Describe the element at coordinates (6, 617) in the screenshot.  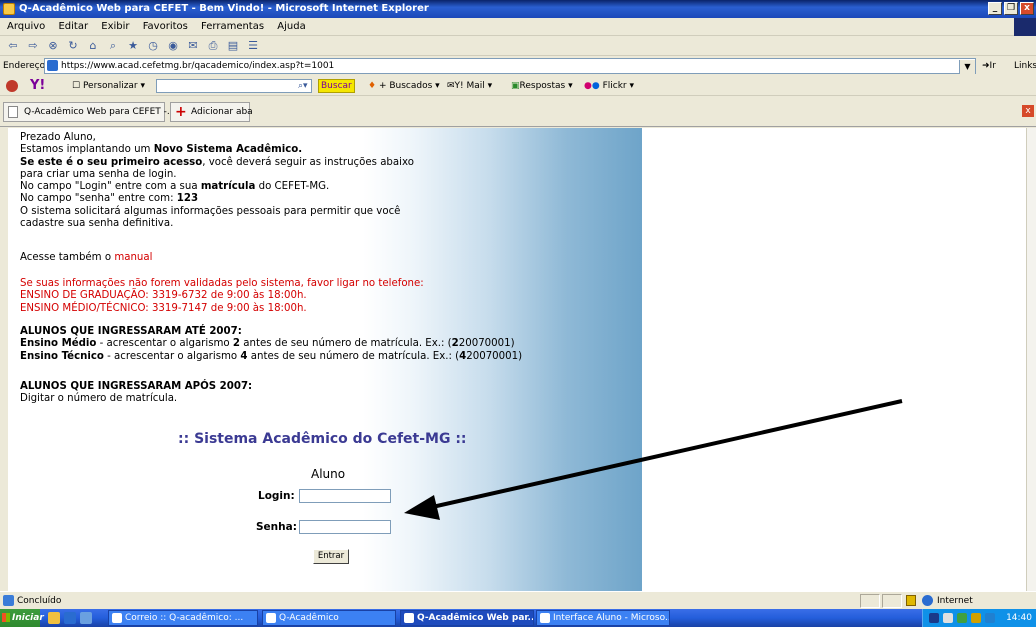
I see `windows-flag-icon` at that location.